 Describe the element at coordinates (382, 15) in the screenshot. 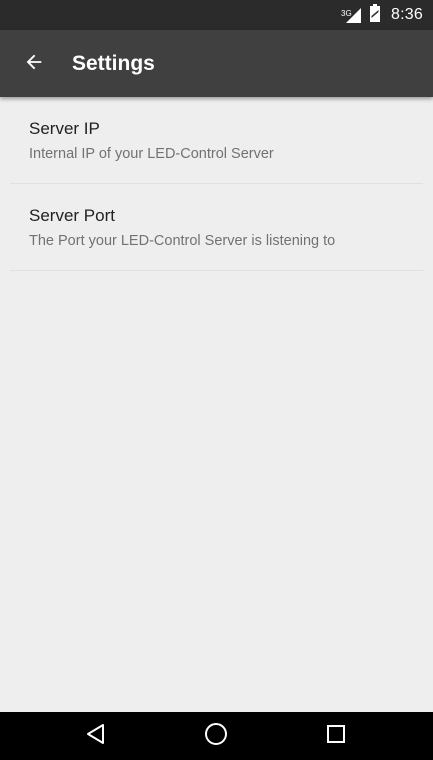

I see `status-icons: 3G 8:36` at that location.